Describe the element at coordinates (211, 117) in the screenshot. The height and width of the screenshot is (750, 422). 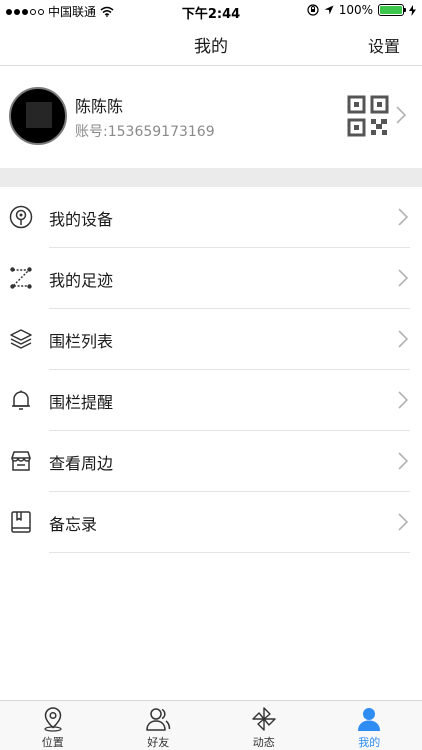
I see `profile-card: 陈陈陈 账号:153659173169` at that location.